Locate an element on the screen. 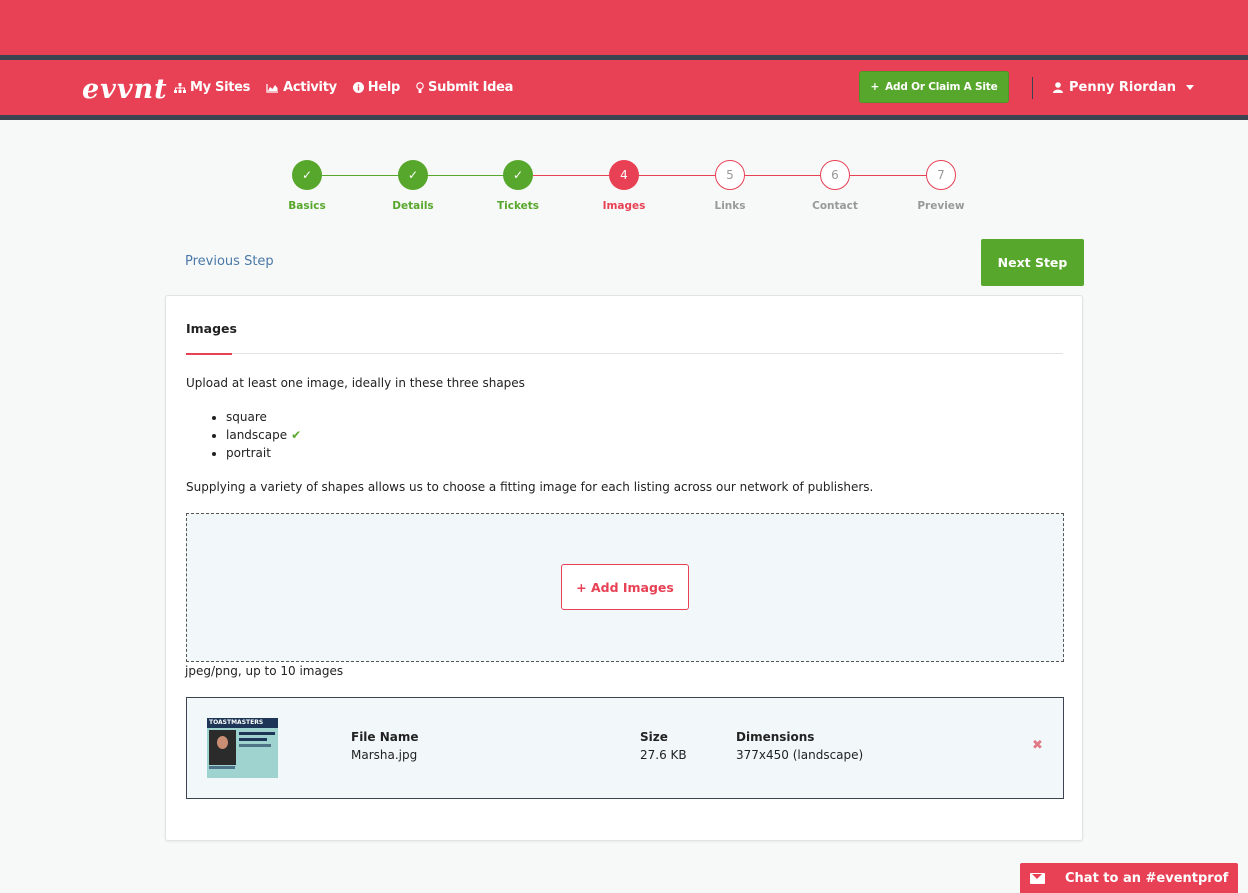  shape-square-label: square is located at coordinates (246, 417).